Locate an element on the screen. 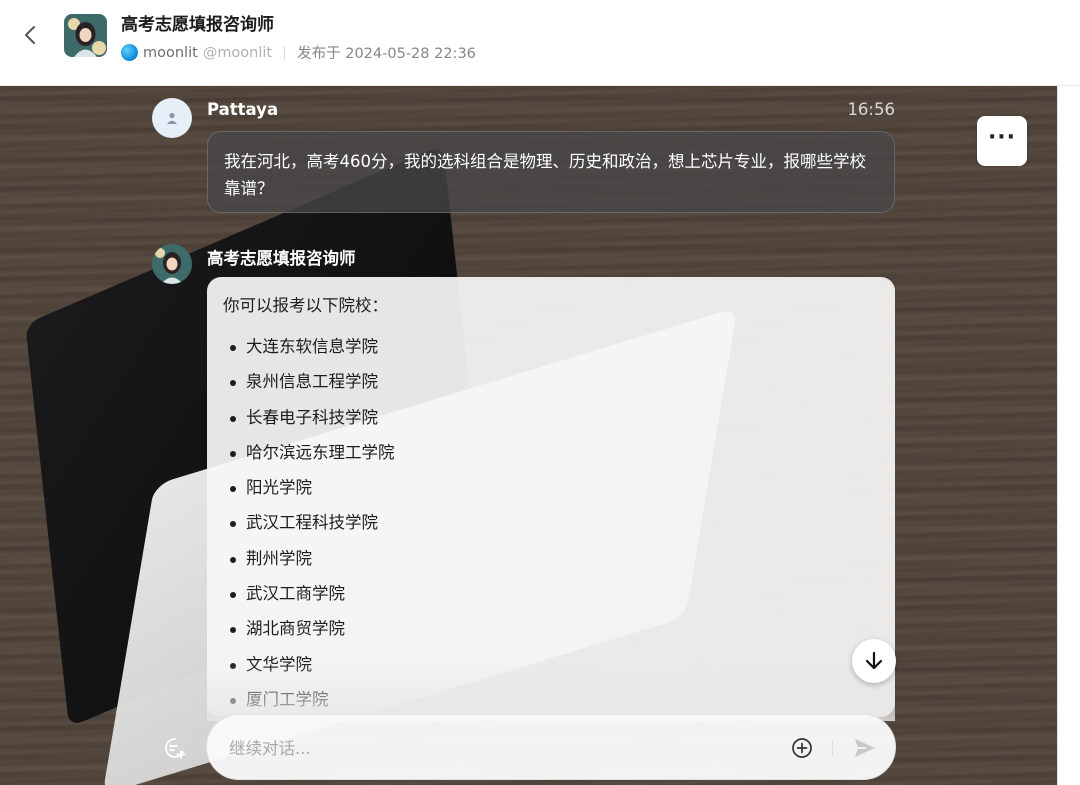  user-name: Pattaya is located at coordinates (243, 109).